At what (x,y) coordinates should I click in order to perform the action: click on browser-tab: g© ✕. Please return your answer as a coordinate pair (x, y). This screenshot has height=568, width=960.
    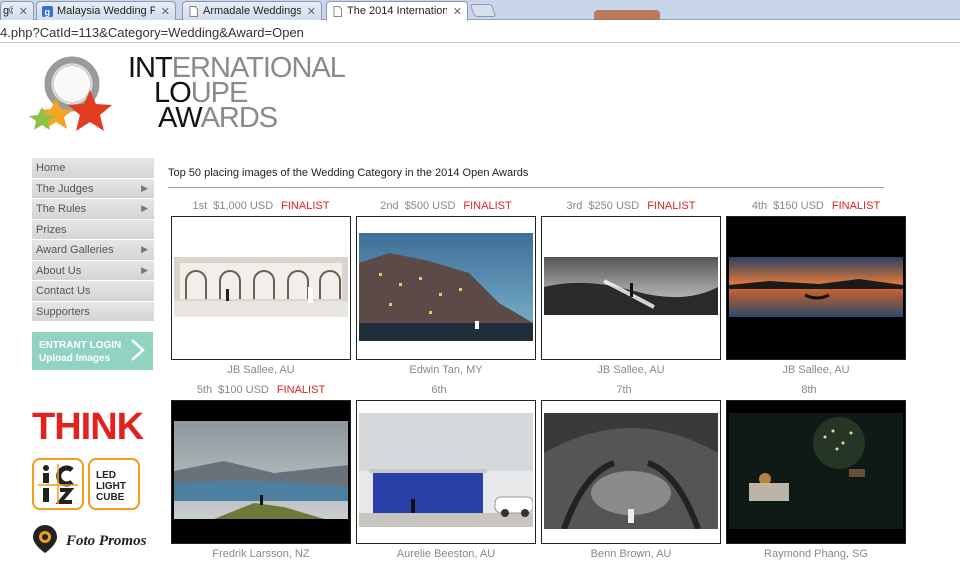
    Looking at the image, I should click on (17, 10).